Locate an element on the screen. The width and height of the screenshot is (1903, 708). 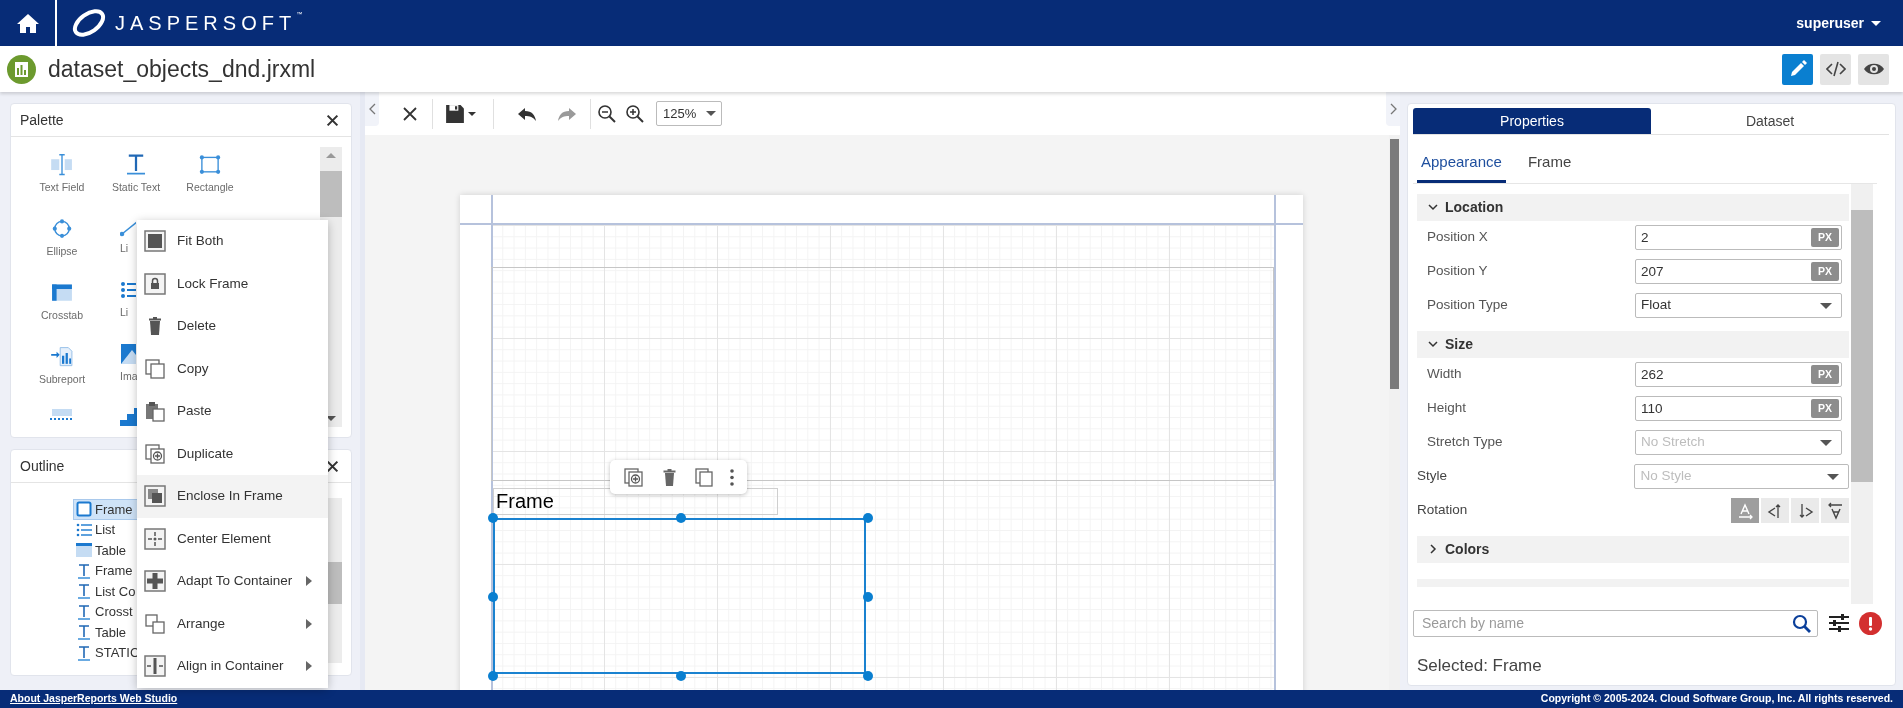
scroll-down-icon is located at coordinates (331, 418).